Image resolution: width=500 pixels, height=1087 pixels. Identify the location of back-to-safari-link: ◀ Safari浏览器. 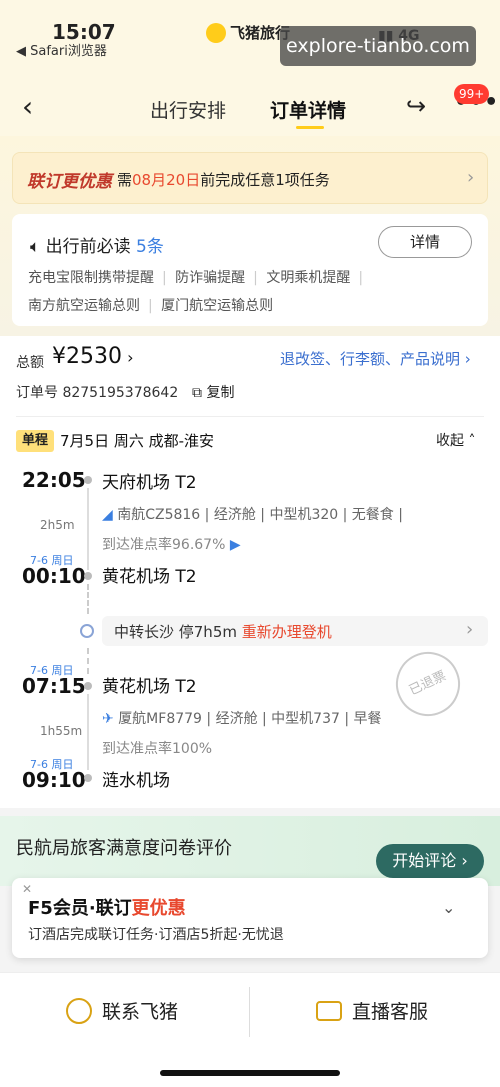
(61, 49).